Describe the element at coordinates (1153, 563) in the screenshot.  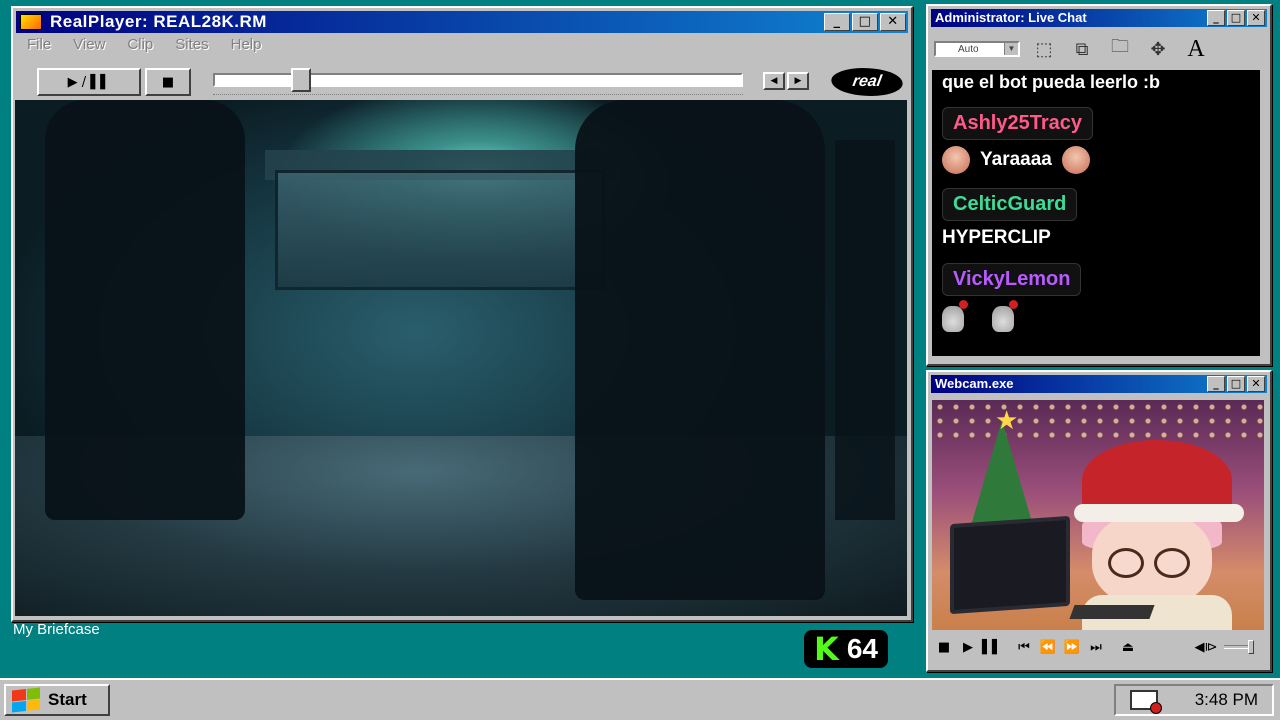
I see `avatar-glasses` at that location.